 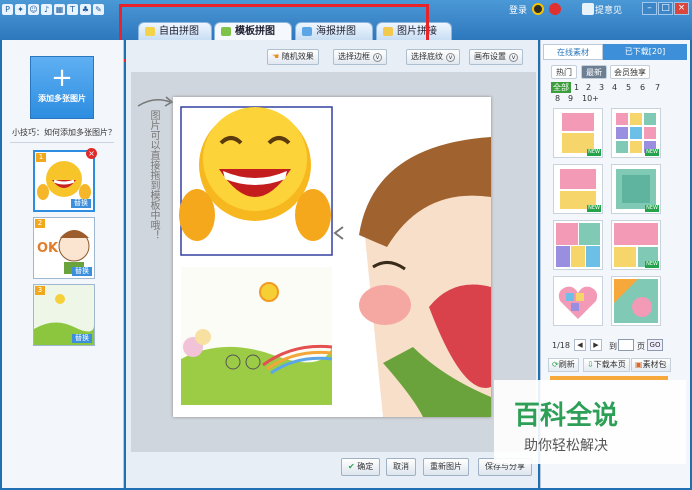 What do you see at coordinates (614, 87) in the screenshot?
I see `count-filter-4: 4` at bounding box center [614, 87].